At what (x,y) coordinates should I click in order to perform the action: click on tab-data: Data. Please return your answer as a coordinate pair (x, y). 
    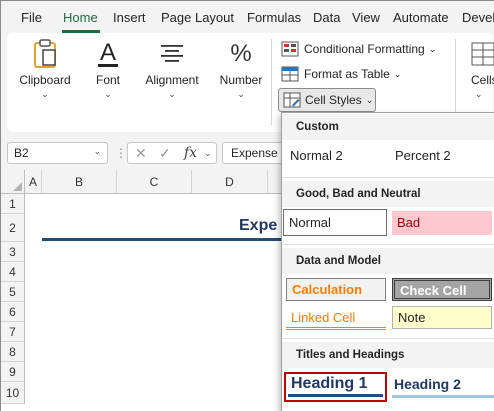
    Looking at the image, I should click on (326, 17).